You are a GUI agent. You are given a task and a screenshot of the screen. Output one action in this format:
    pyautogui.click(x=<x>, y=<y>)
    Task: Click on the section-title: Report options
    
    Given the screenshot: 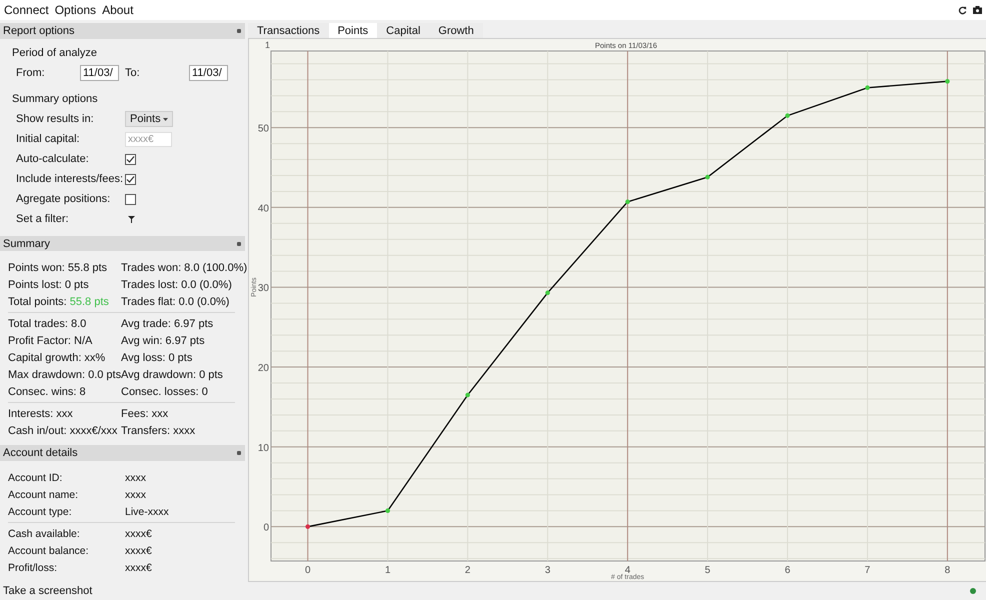 What is the action you would take?
    pyautogui.click(x=39, y=30)
    